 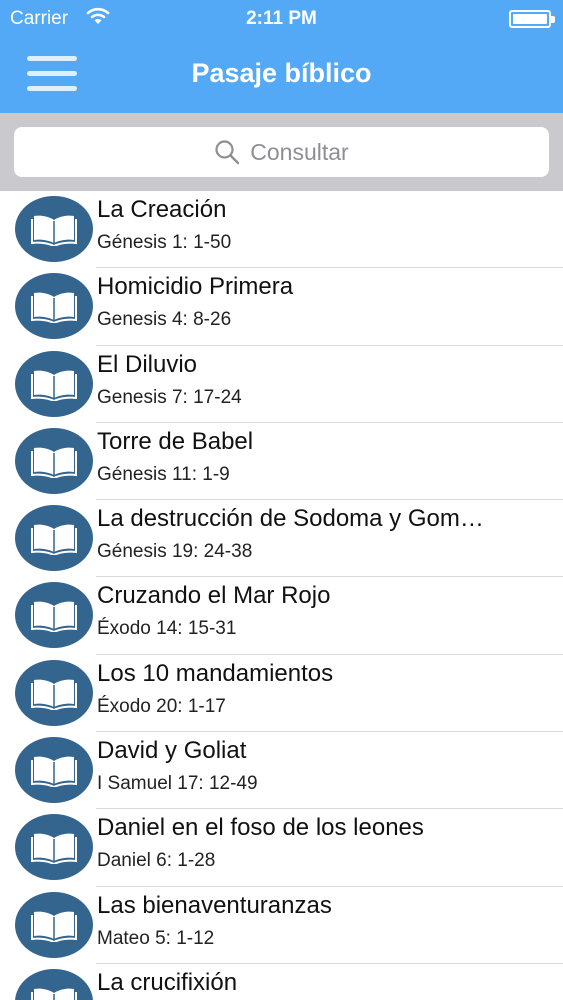 What do you see at coordinates (177, 784) in the screenshot?
I see `passage-reference: I Samuel 17: 12-49` at bounding box center [177, 784].